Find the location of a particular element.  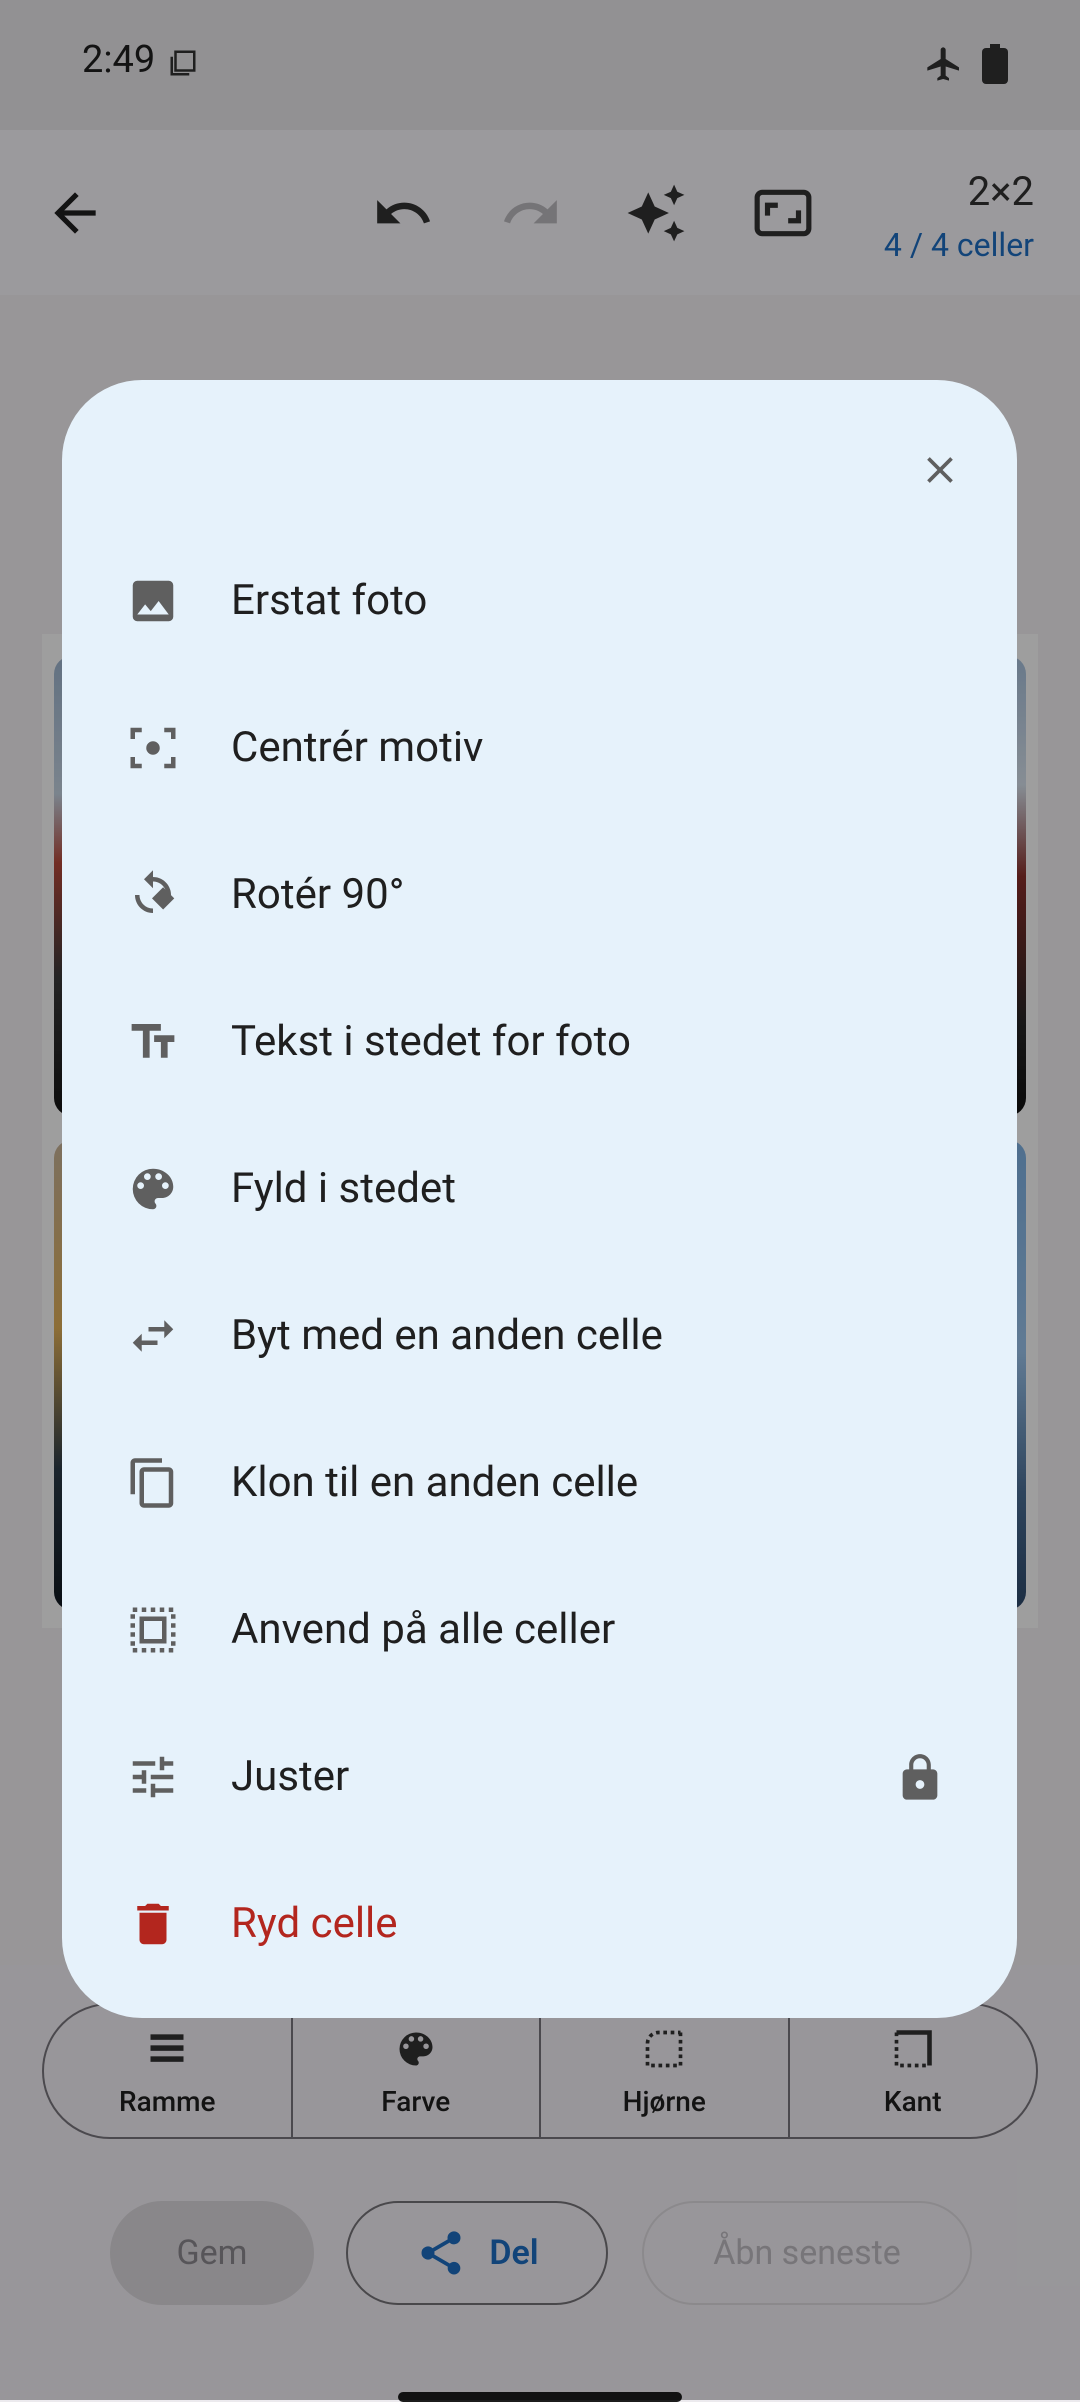

menu-item-clear-cell: Ryd celle is located at coordinates (539, 1924).